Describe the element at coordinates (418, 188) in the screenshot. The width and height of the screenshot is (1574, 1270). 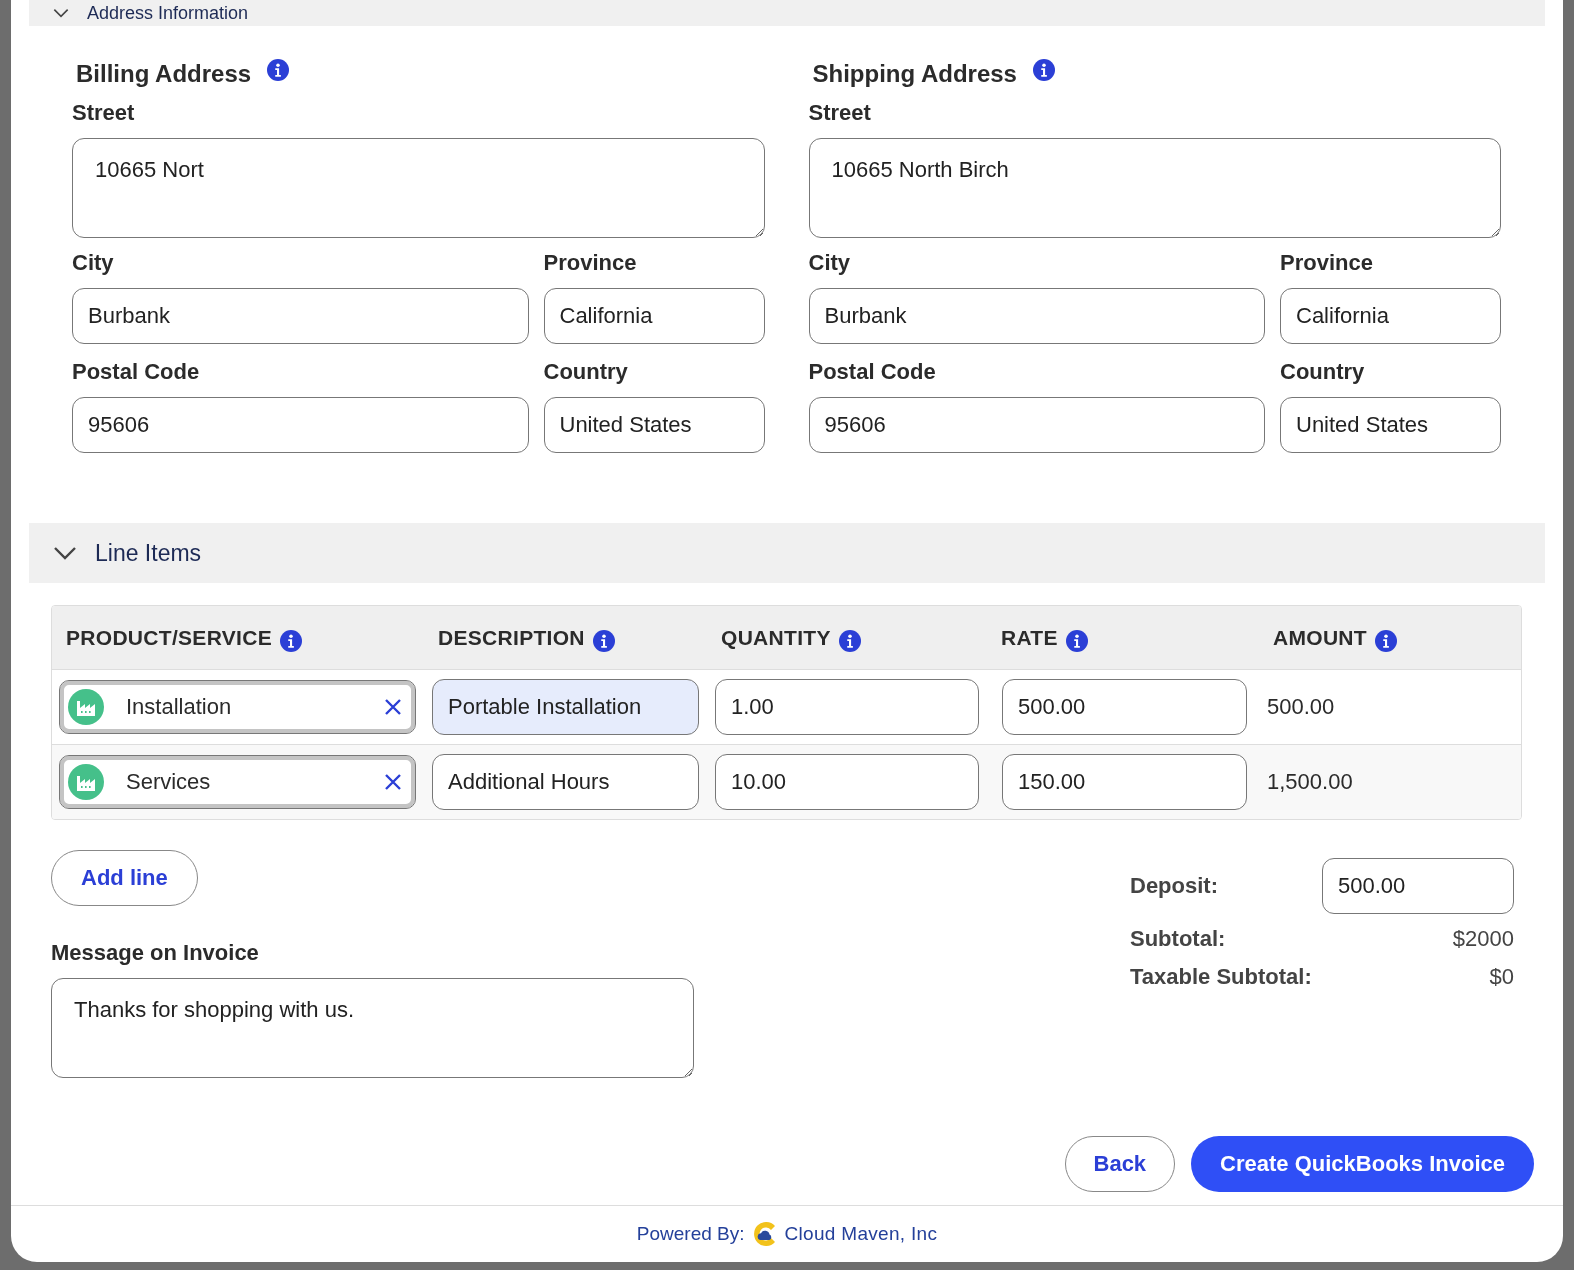
I see `street-field: 10665 Nort` at that location.